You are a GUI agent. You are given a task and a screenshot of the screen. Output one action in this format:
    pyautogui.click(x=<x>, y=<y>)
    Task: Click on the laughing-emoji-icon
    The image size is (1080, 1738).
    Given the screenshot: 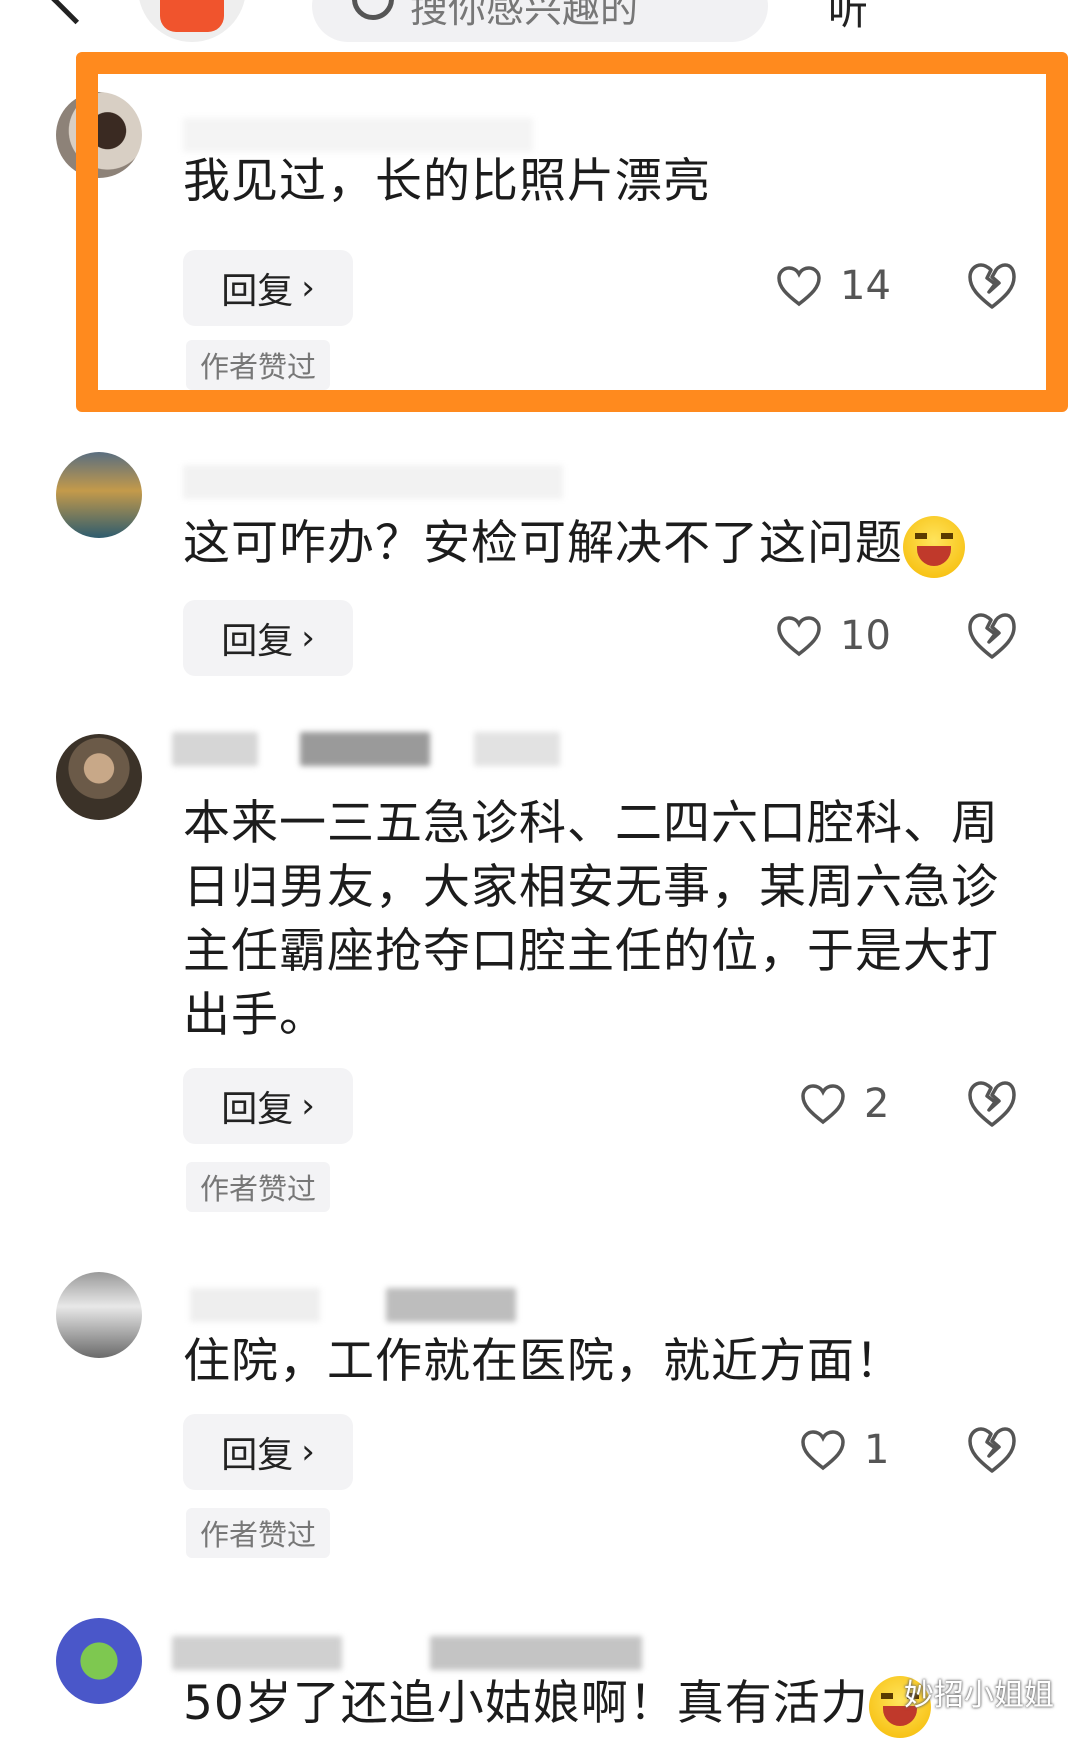 What is the action you would take?
    pyautogui.click(x=934, y=546)
    